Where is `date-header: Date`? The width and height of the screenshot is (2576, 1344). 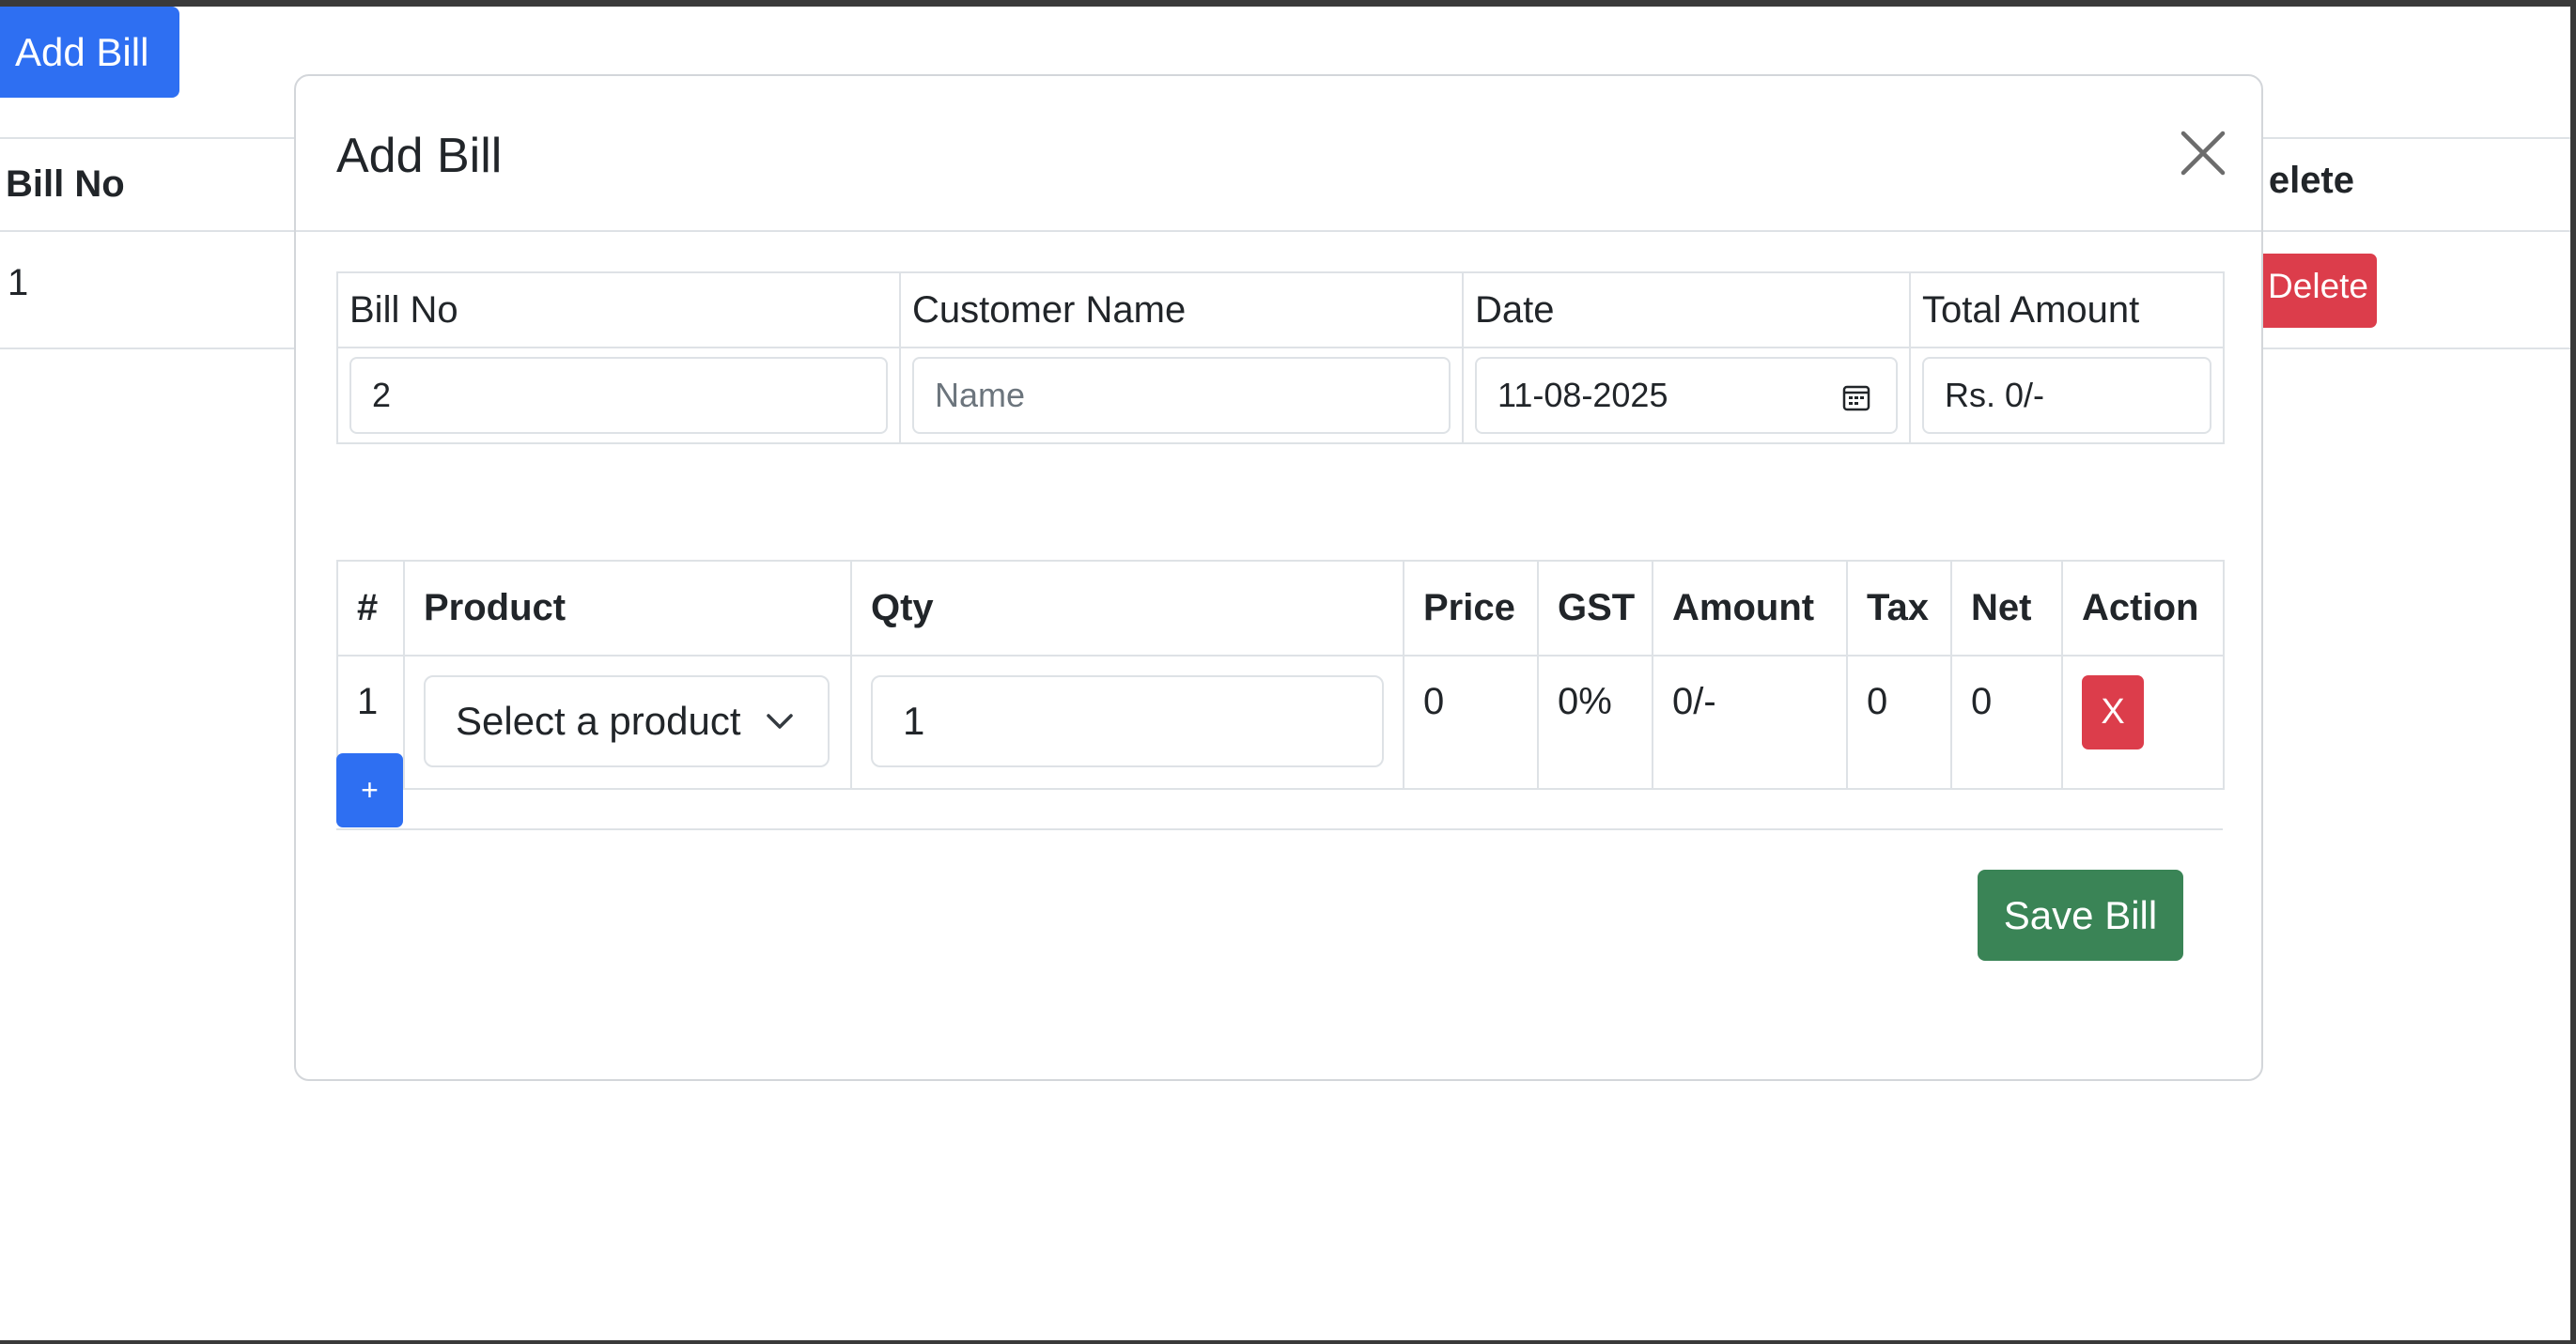 date-header: Date is located at coordinates (1687, 309).